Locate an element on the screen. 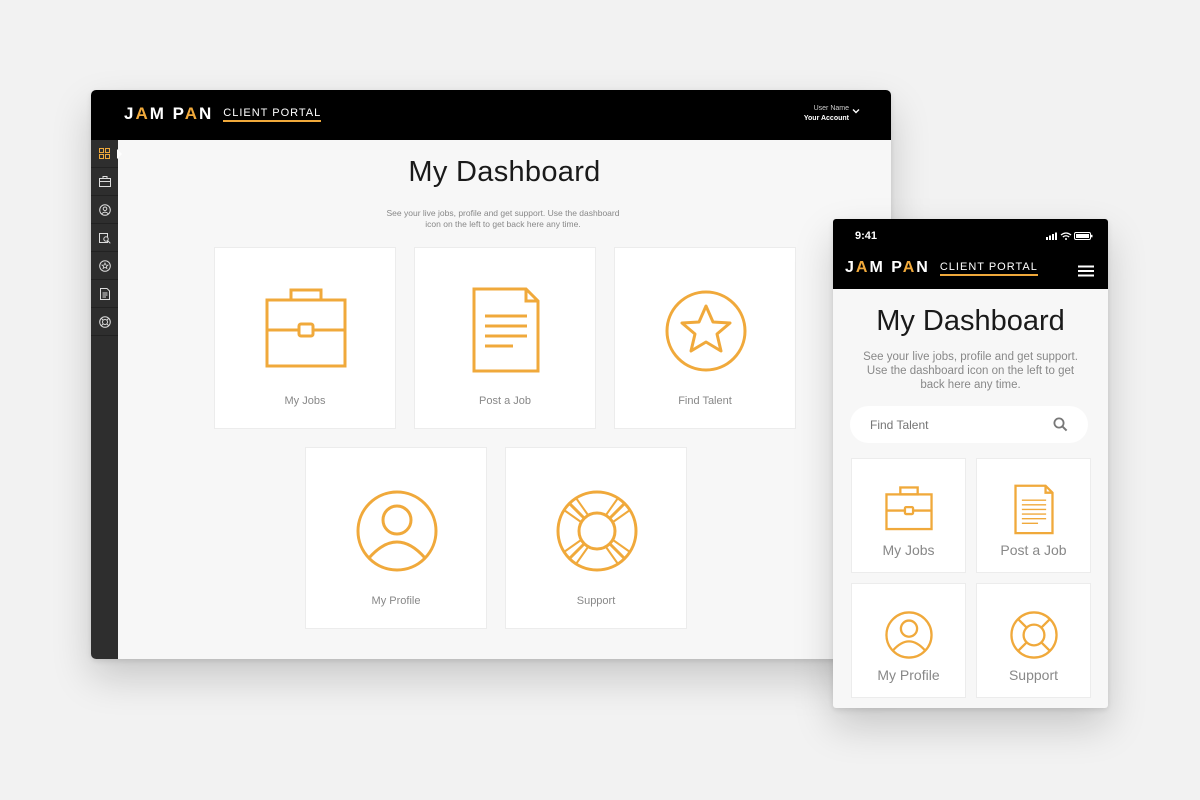 The image size is (1200, 800). card-find-talent: Find Talent is located at coordinates (705, 338).